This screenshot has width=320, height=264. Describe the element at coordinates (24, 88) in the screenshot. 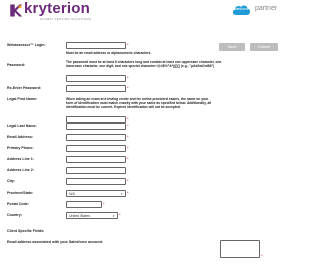

I see `re-enter-password-label: Re-Enter Password:` at that location.